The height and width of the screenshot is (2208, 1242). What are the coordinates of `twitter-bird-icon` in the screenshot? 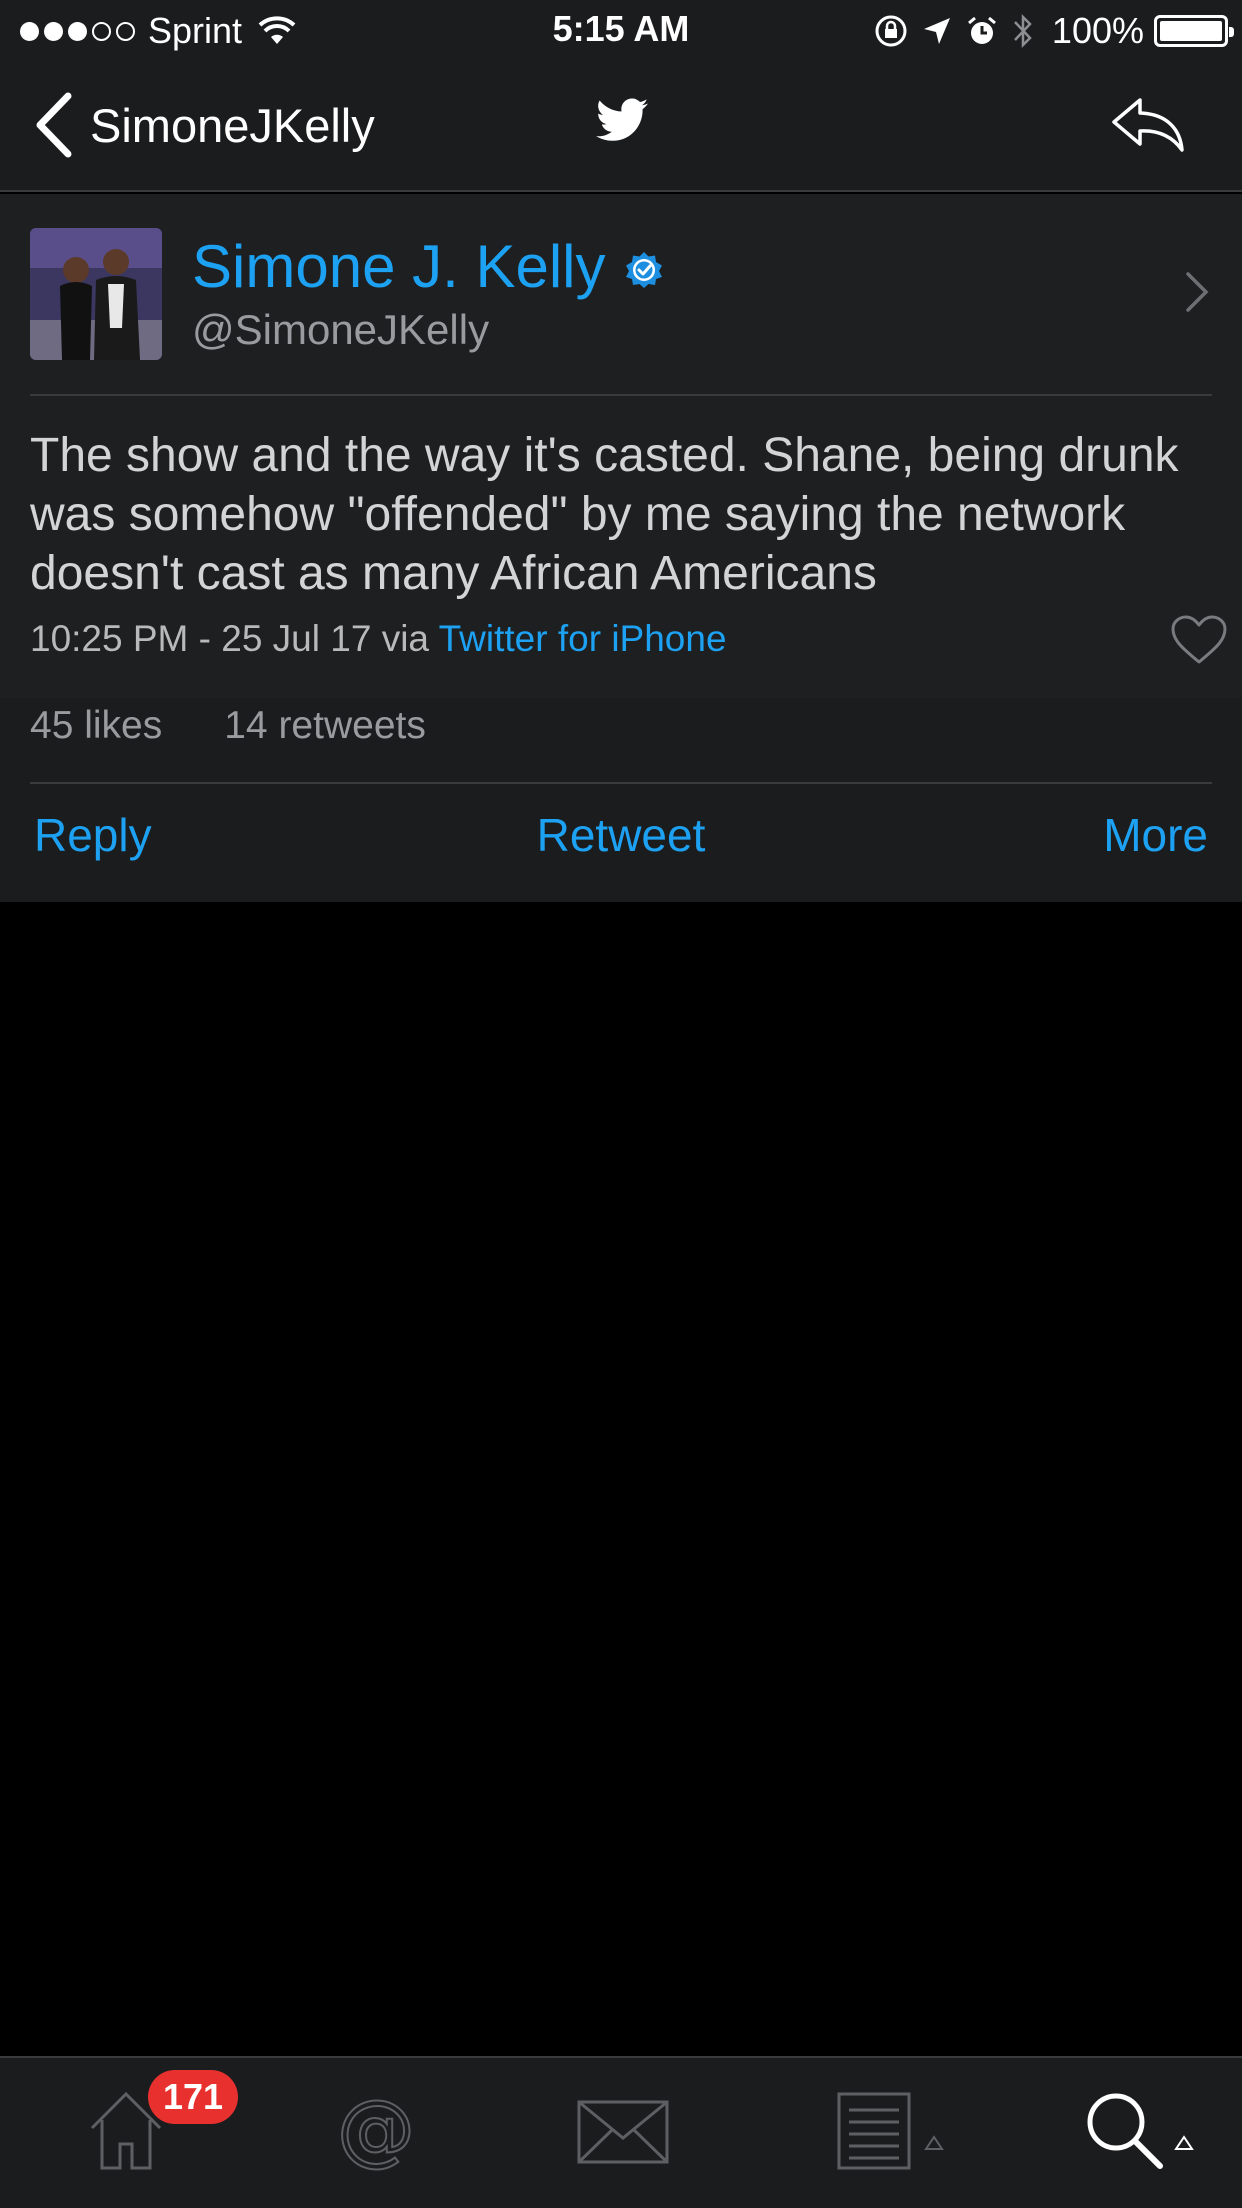 It's located at (622, 119).